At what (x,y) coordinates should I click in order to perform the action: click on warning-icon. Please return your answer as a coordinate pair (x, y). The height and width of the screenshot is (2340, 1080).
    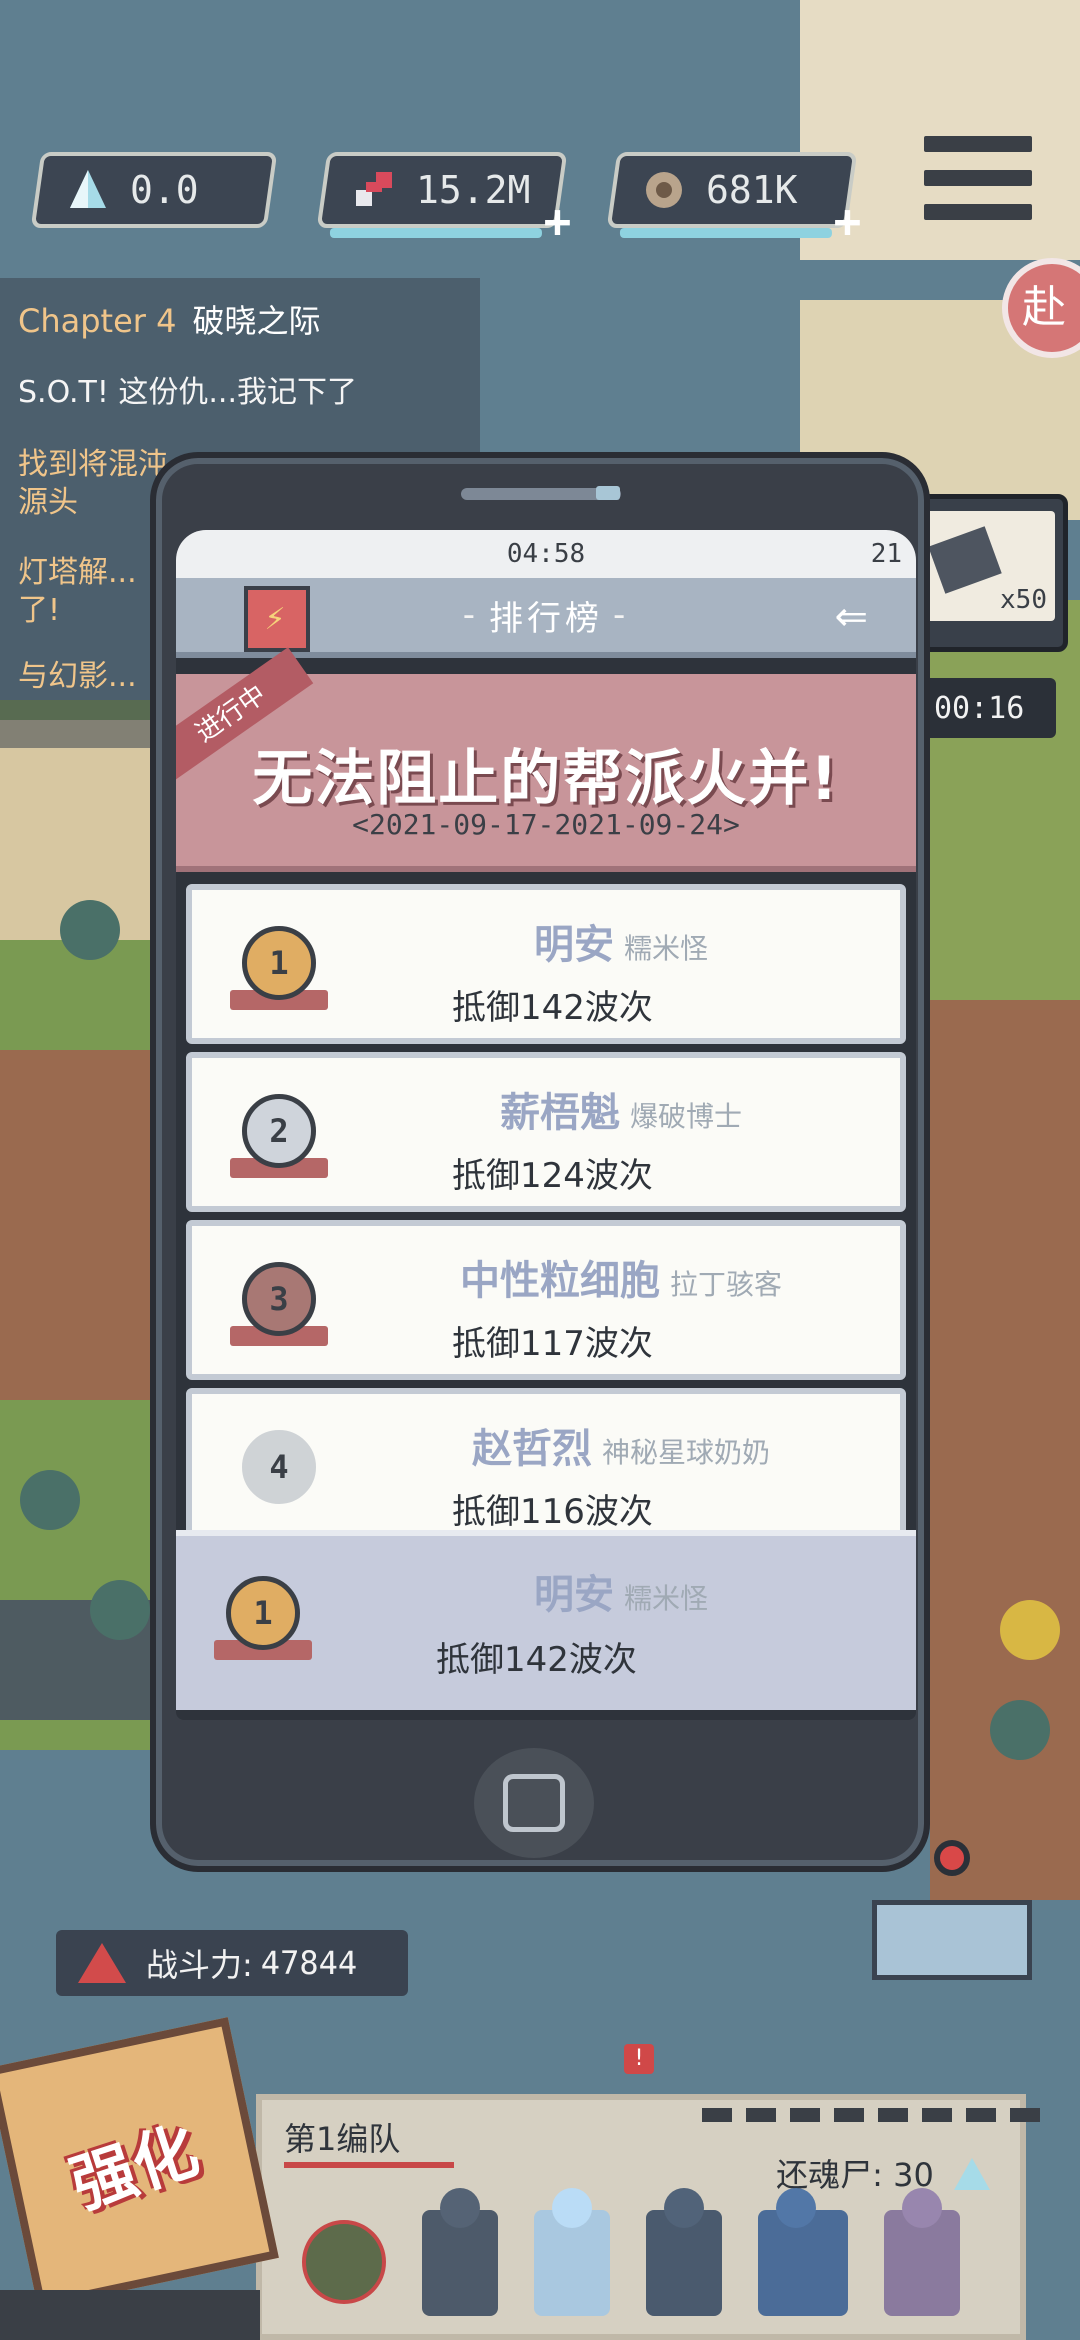
    Looking at the image, I should click on (102, 1963).